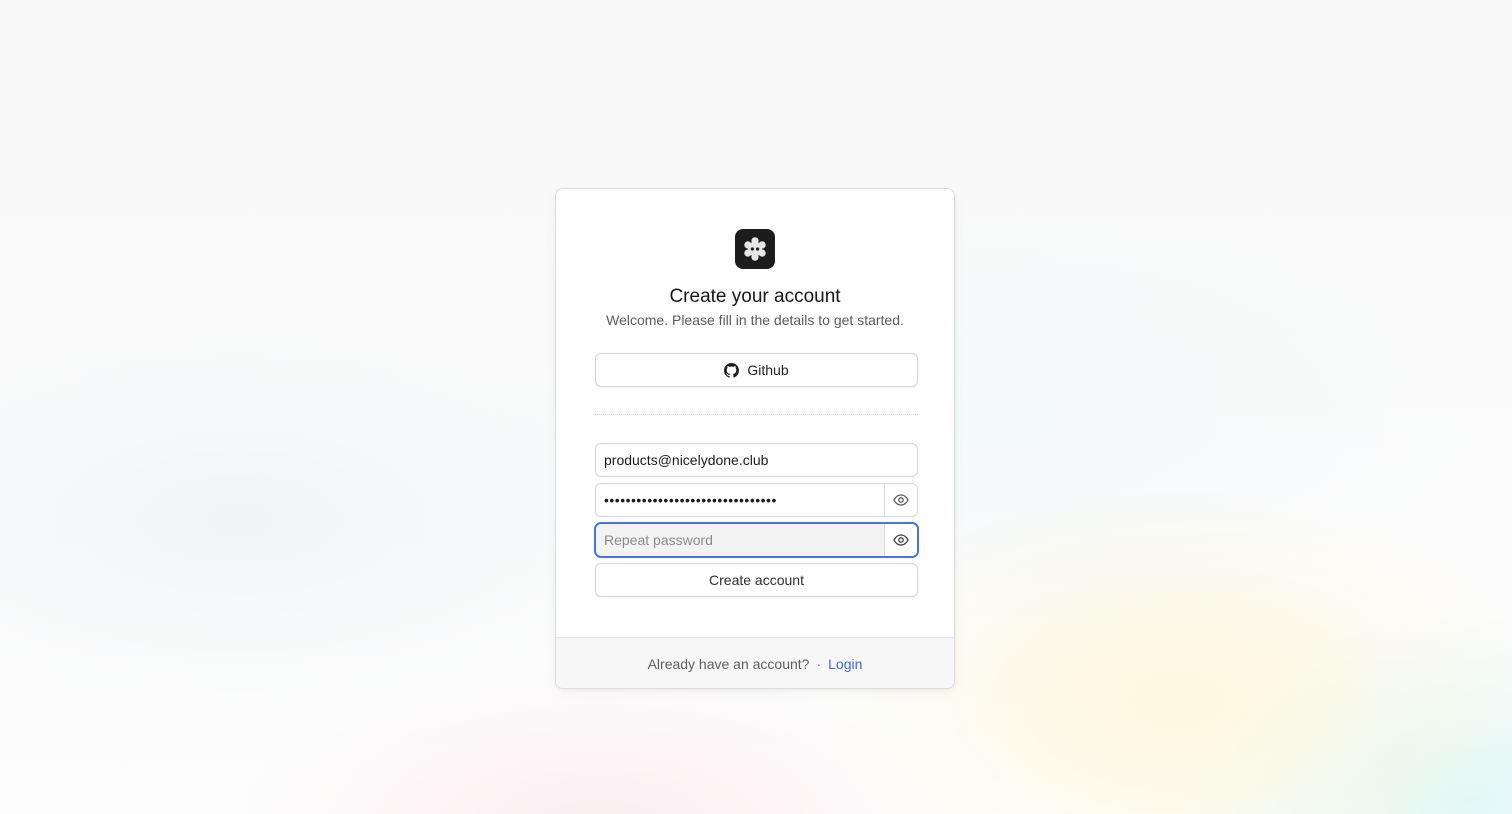 Image resolution: width=1512 pixels, height=814 pixels. Describe the element at coordinates (845, 664) in the screenshot. I see `login-link: Login` at that location.